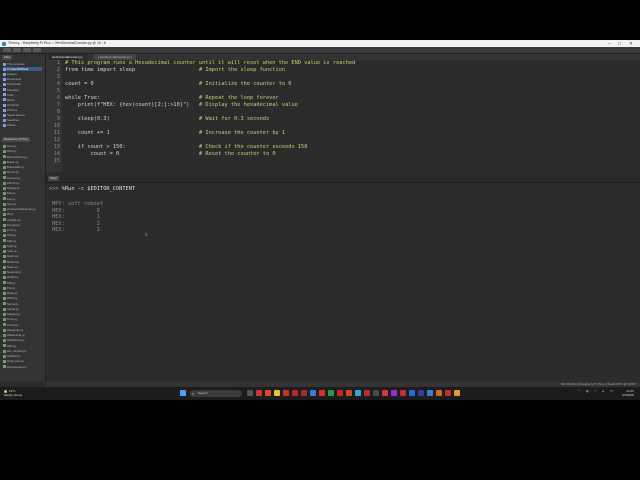 Image resolution: width=640 pixels, height=480 pixels. I want to click on file-item: boot.py, so click(9, 146).